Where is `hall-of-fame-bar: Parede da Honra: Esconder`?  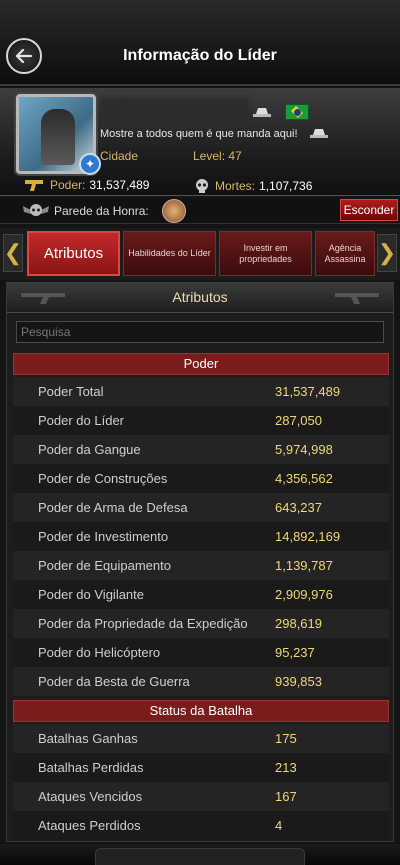
hall-of-fame-bar: Parede da Honra: Esconder is located at coordinates (200, 211).